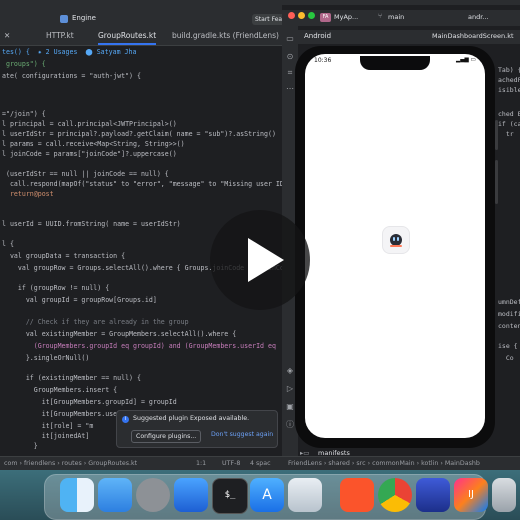  I want to click on lens-eye-left, so click(394, 239).